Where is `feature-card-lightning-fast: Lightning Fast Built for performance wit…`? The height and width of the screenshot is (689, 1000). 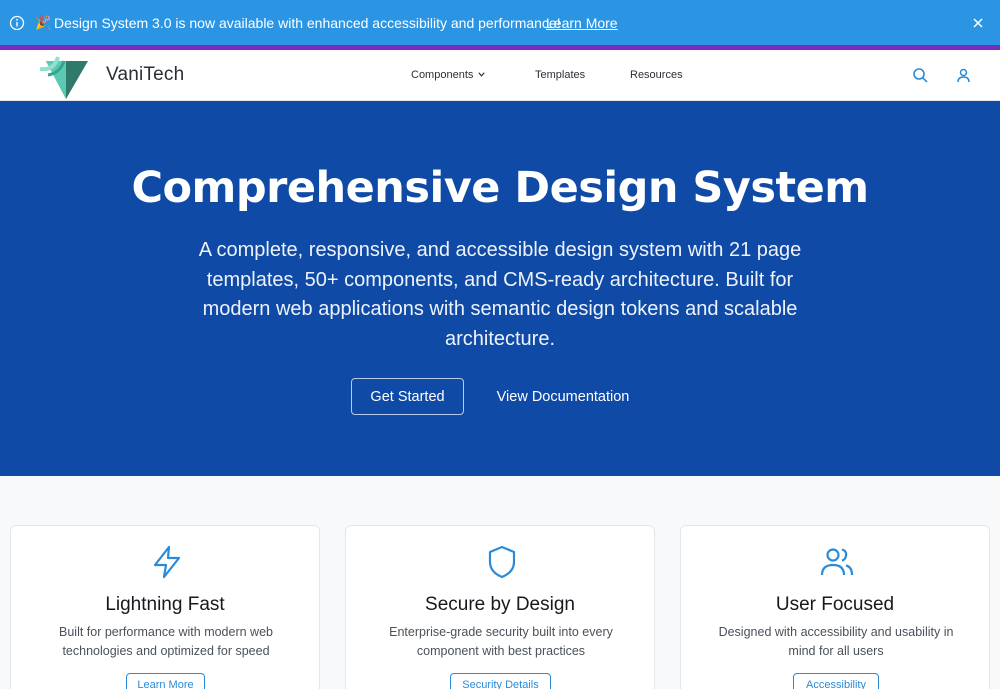 feature-card-lightning-fast: Lightning Fast Built for performance wit… is located at coordinates (165, 607).